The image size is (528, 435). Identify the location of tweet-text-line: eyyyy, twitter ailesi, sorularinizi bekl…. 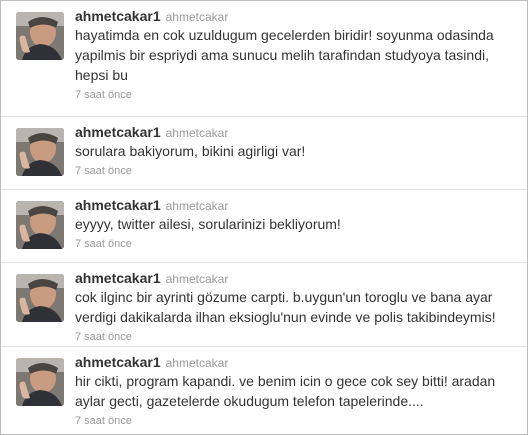
(208, 224).